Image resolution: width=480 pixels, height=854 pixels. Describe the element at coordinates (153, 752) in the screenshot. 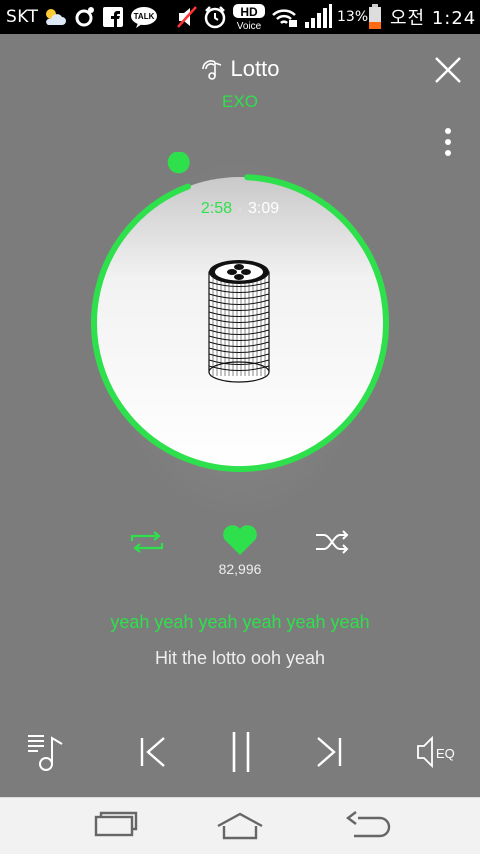

I see `previous-track-icon` at that location.